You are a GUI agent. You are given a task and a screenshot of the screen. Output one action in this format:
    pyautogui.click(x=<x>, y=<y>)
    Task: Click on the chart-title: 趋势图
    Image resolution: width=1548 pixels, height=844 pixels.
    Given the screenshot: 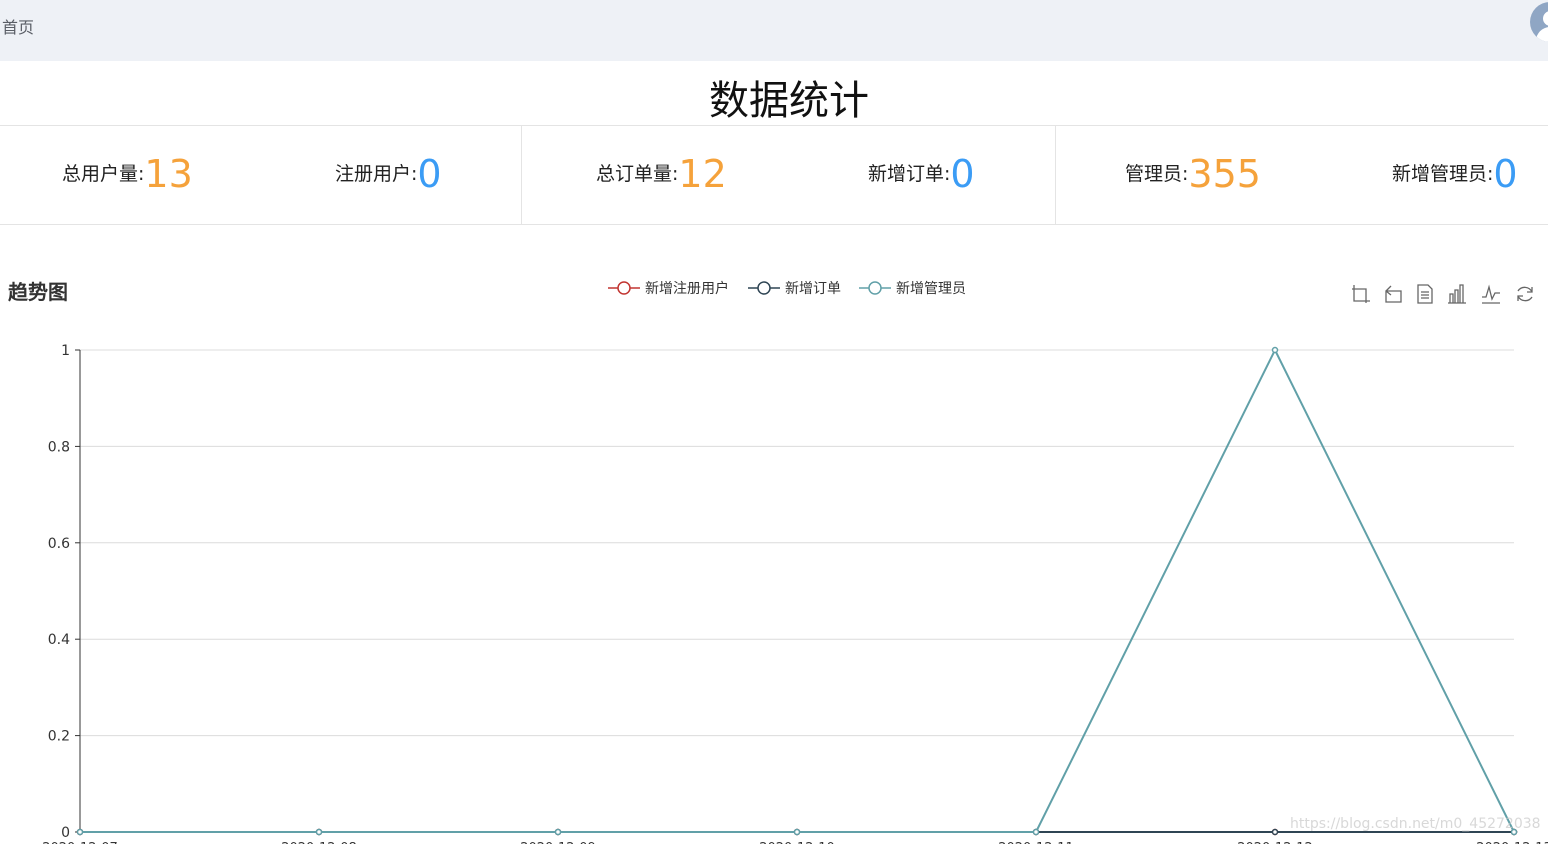 What is the action you would take?
    pyautogui.click(x=38, y=292)
    